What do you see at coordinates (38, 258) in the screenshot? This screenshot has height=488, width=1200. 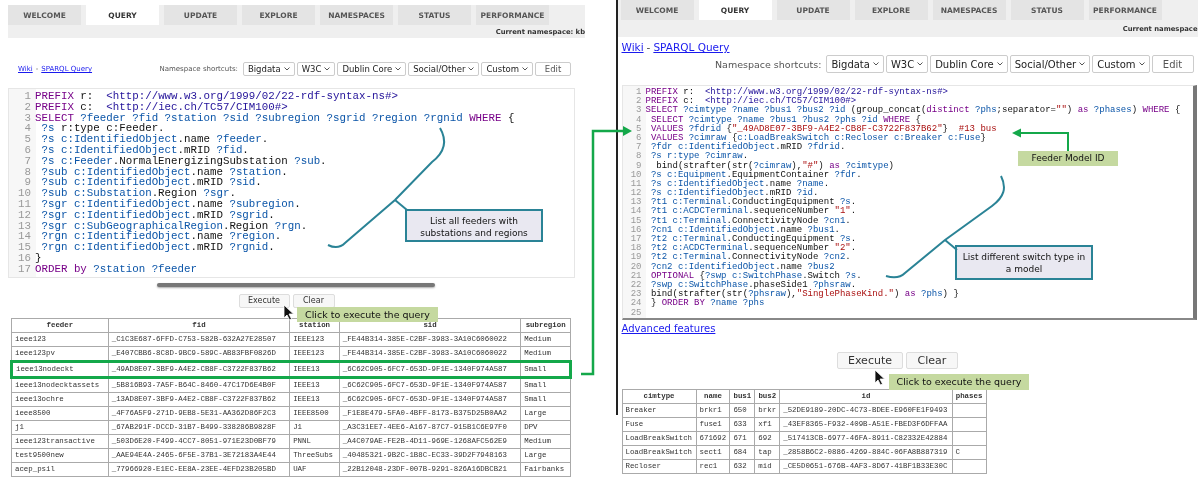 I see `code-line: }` at bounding box center [38, 258].